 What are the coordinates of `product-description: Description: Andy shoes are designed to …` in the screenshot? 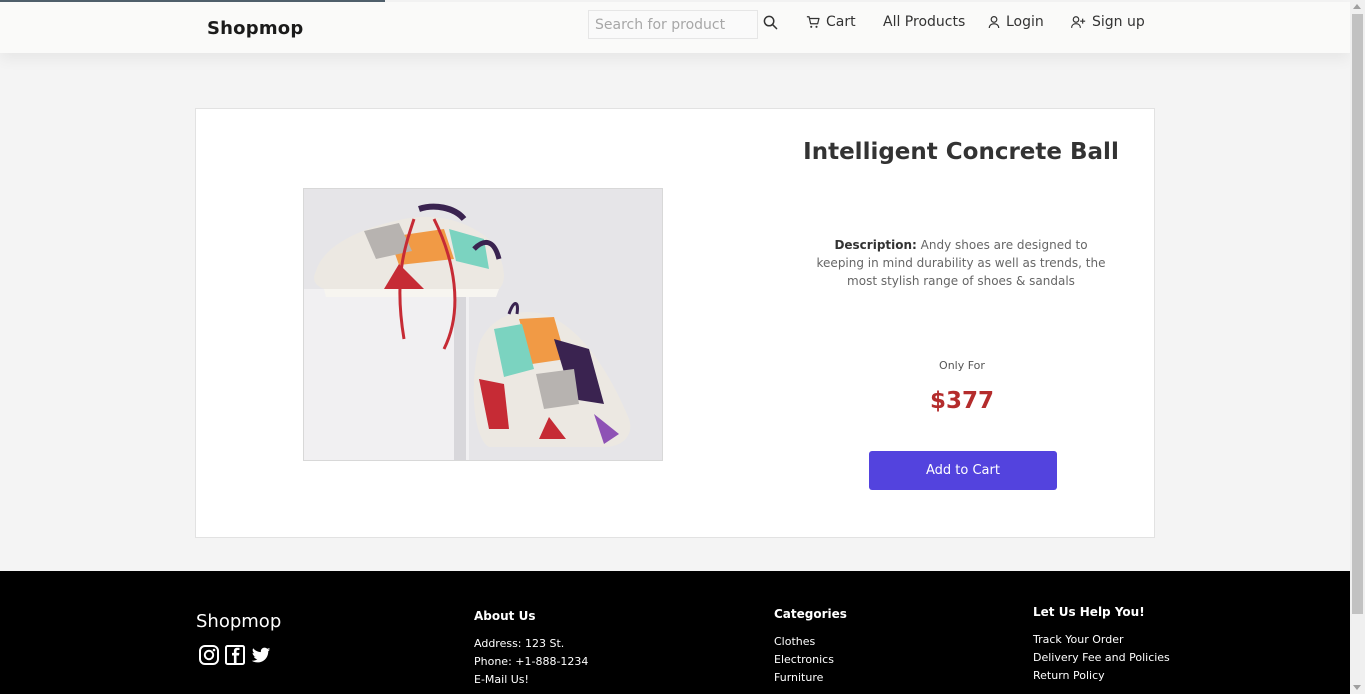 It's located at (961, 263).